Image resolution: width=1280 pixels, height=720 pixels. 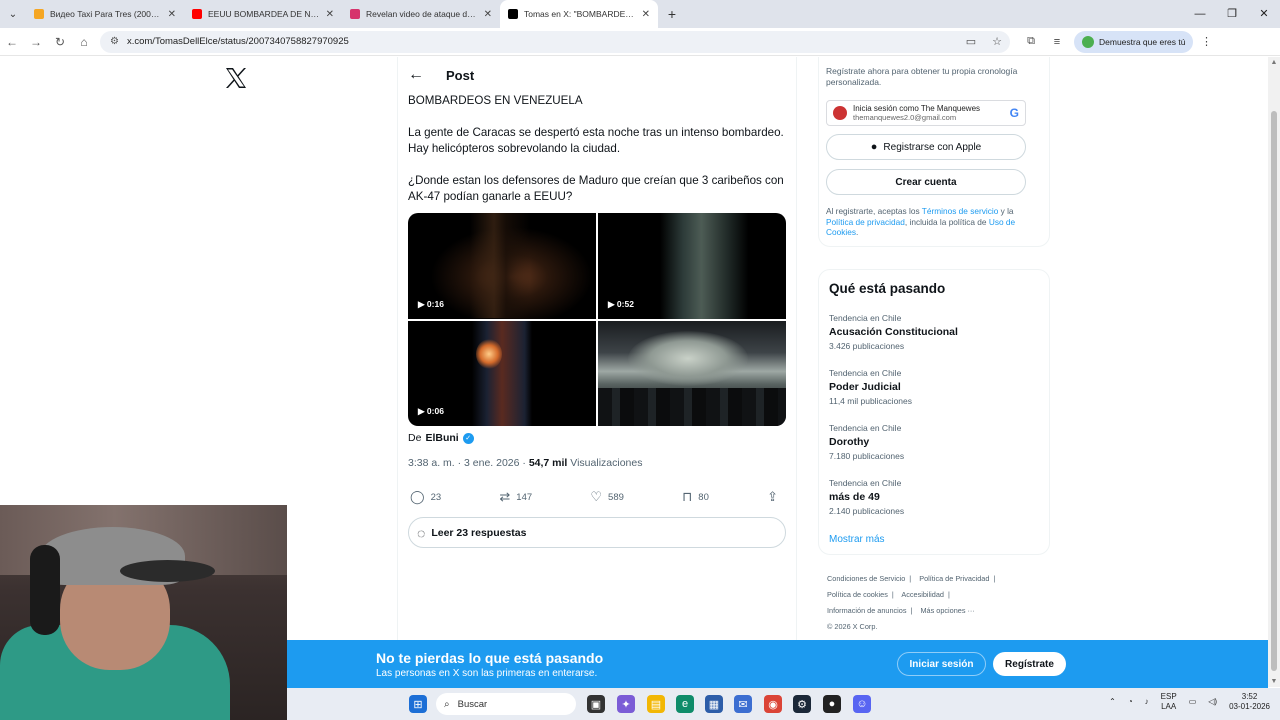 I want to click on clock: 3:52 03-01-2026, so click(x=1249, y=702).